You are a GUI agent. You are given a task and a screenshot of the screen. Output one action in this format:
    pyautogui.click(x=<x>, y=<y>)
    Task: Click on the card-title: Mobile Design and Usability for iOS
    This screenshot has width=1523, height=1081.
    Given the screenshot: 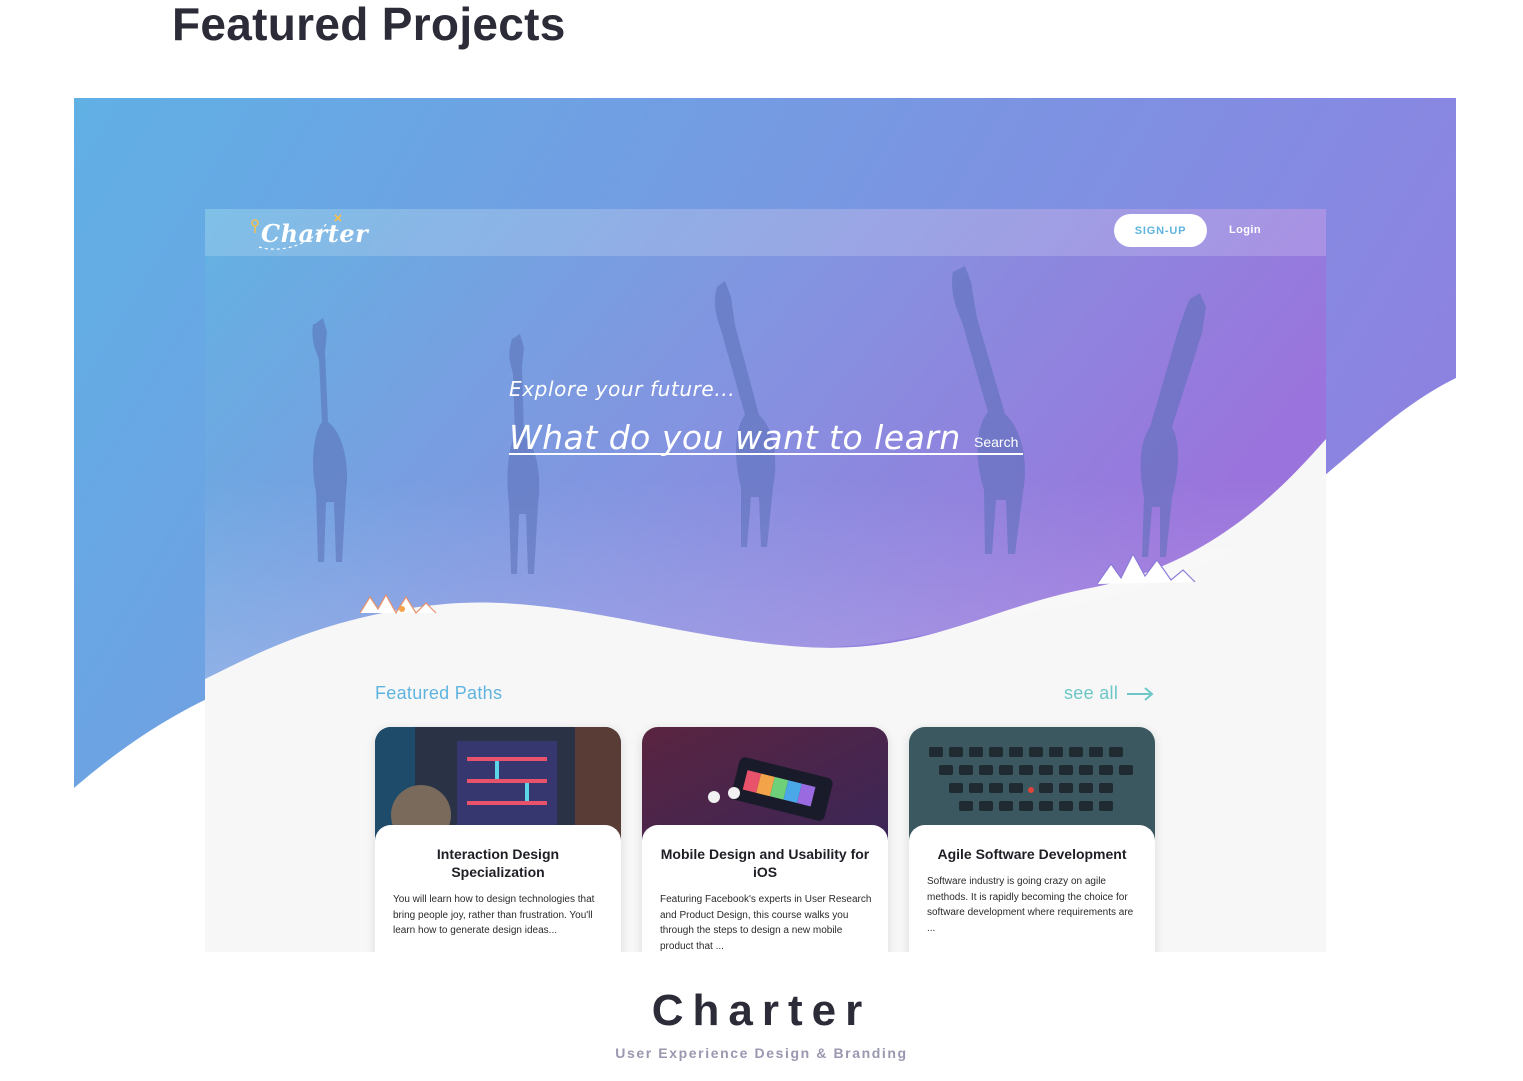 What is the action you would take?
    pyautogui.click(x=765, y=863)
    